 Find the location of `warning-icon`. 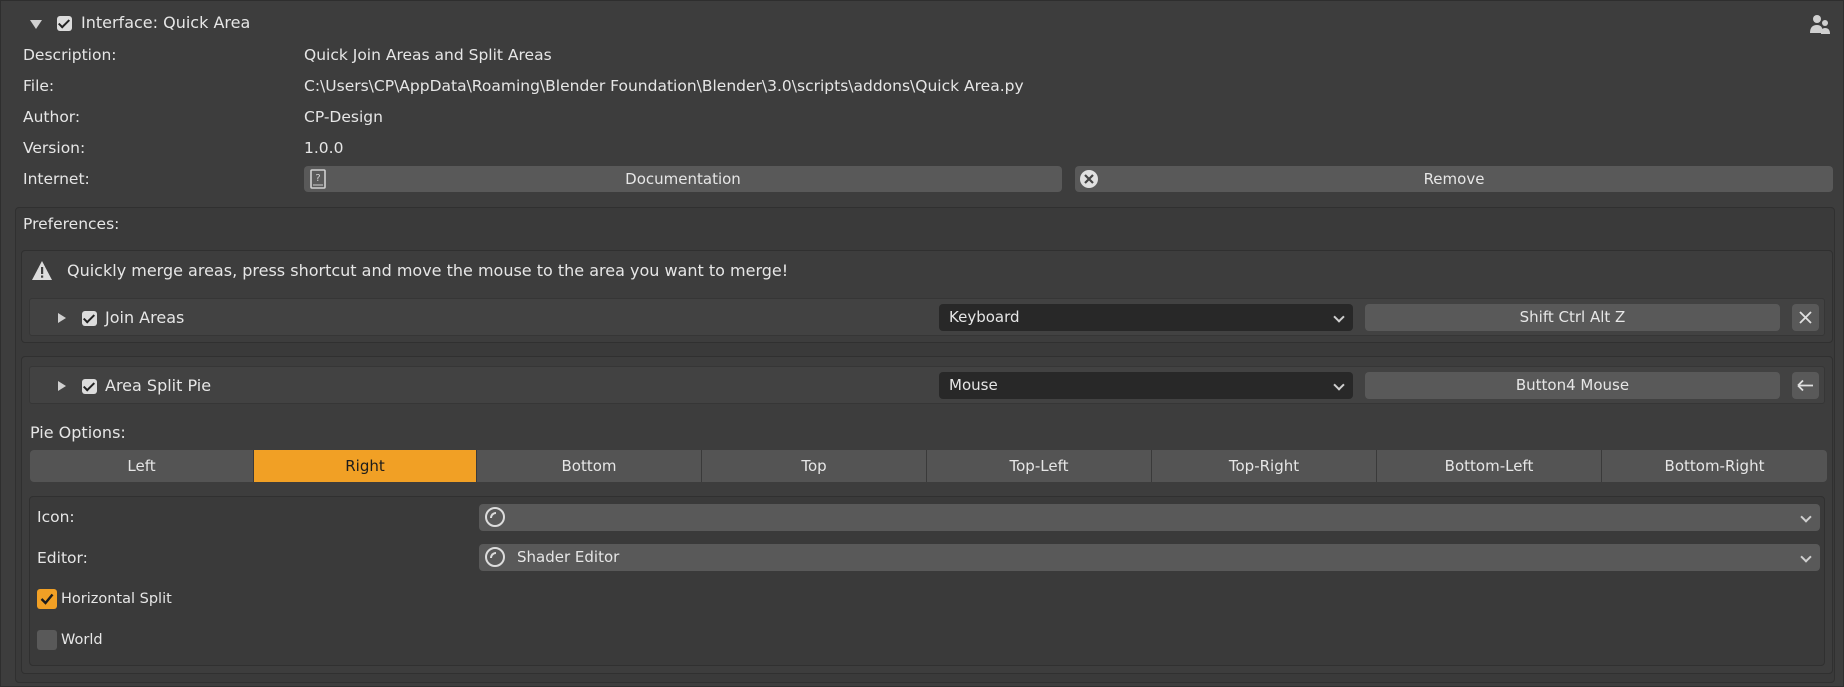

warning-icon is located at coordinates (42, 271).